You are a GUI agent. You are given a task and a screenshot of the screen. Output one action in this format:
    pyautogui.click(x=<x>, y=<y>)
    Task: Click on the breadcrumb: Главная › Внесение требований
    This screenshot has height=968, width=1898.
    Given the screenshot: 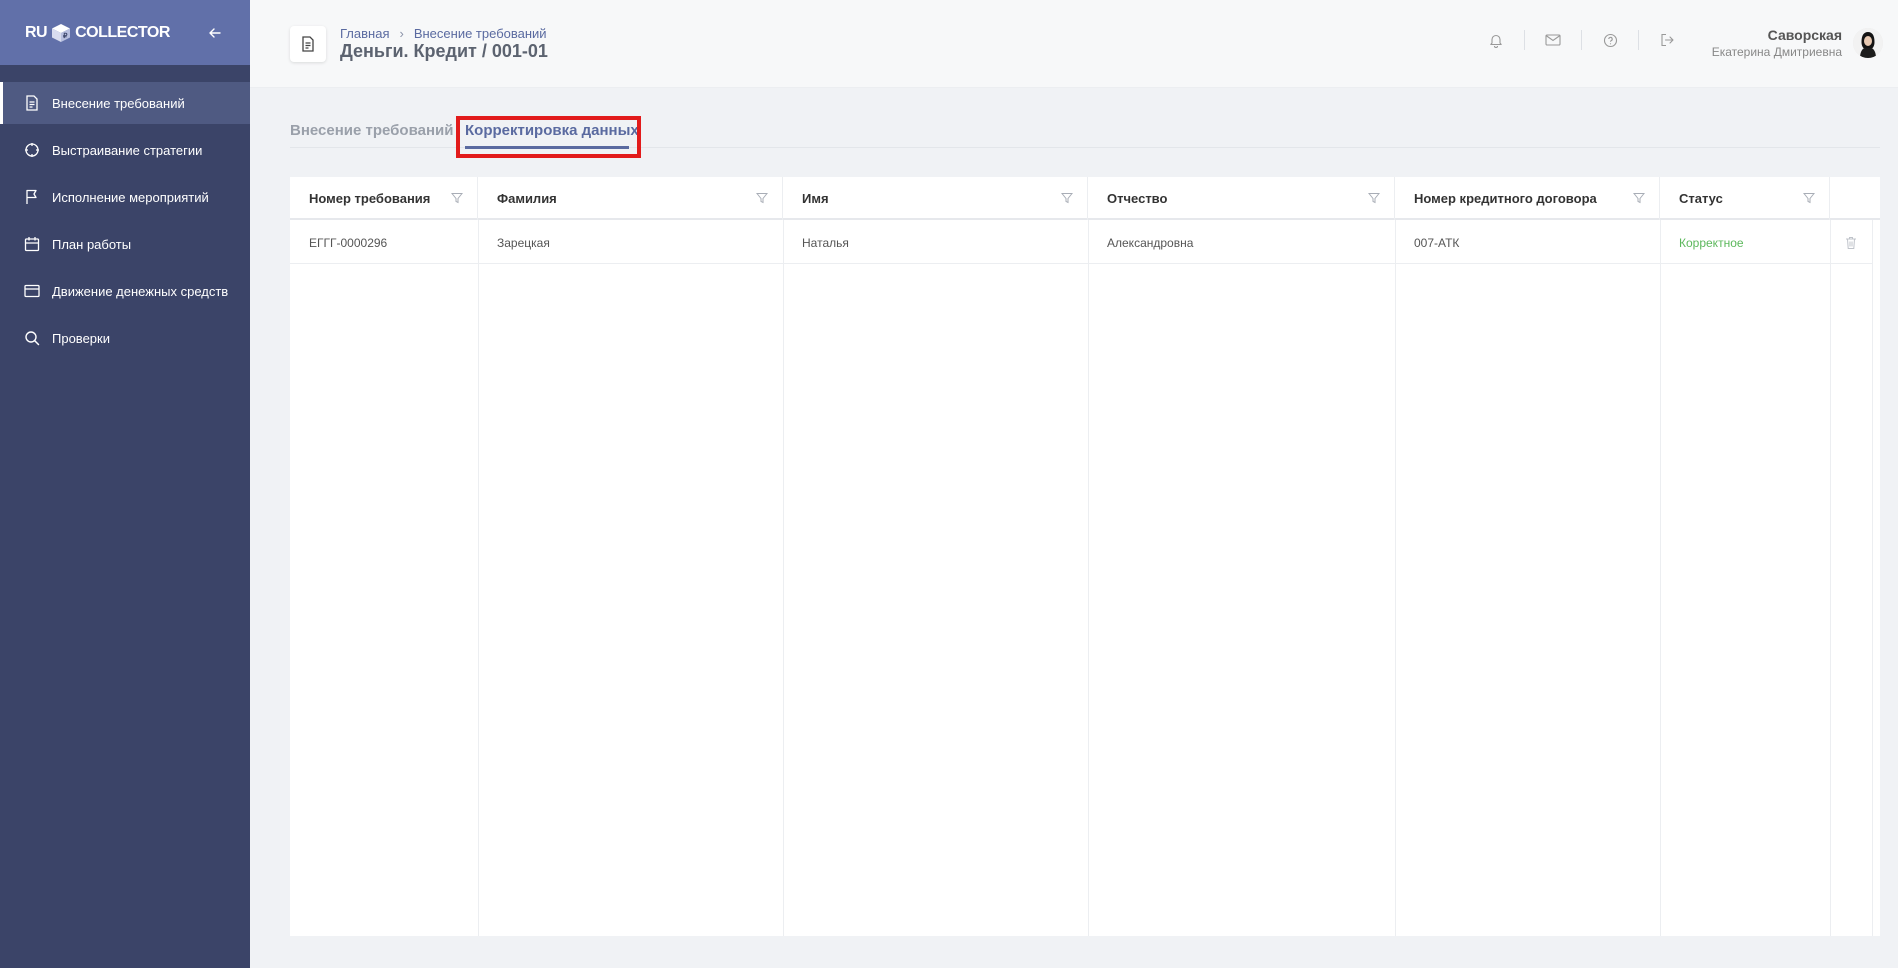 What is the action you would take?
    pyautogui.click(x=443, y=33)
    